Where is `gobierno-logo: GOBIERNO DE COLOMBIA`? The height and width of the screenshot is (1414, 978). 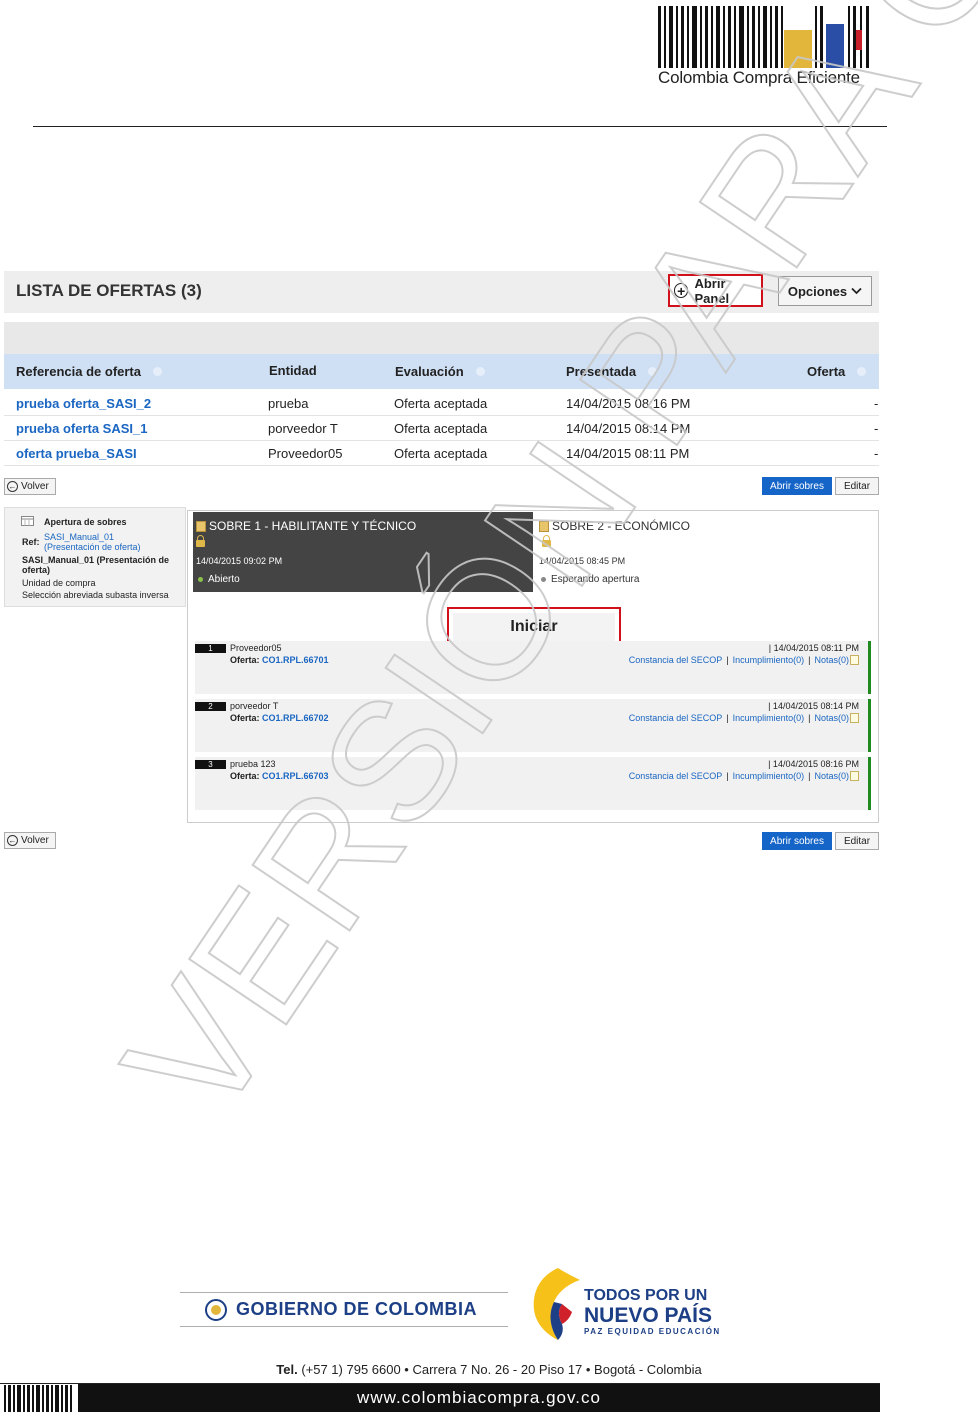 gobierno-logo: GOBIERNO DE COLOMBIA is located at coordinates (344, 1309).